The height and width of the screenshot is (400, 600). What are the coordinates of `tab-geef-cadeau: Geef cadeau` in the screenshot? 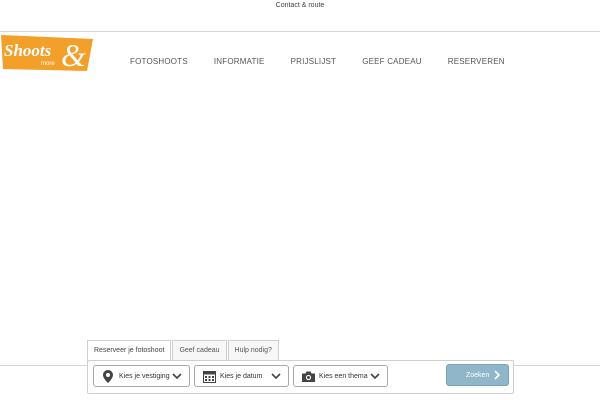 It's located at (199, 350).